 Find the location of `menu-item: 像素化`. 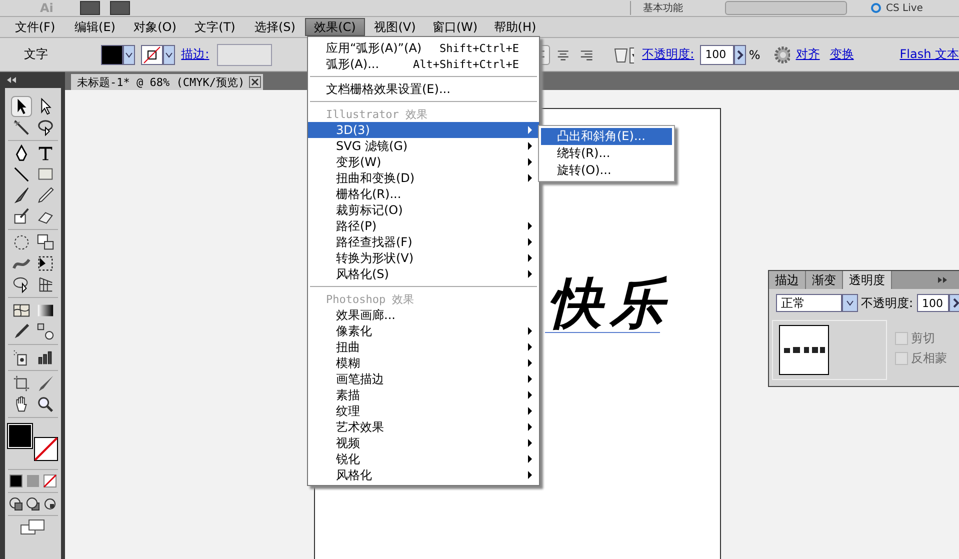

menu-item: 像素化 is located at coordinates (423, 331).